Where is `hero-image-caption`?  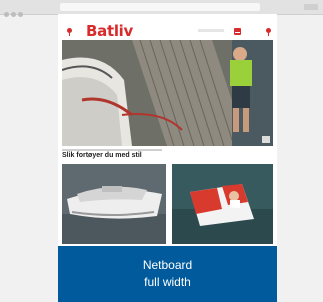 hero-image-caption is located at coordinates (112, 150).